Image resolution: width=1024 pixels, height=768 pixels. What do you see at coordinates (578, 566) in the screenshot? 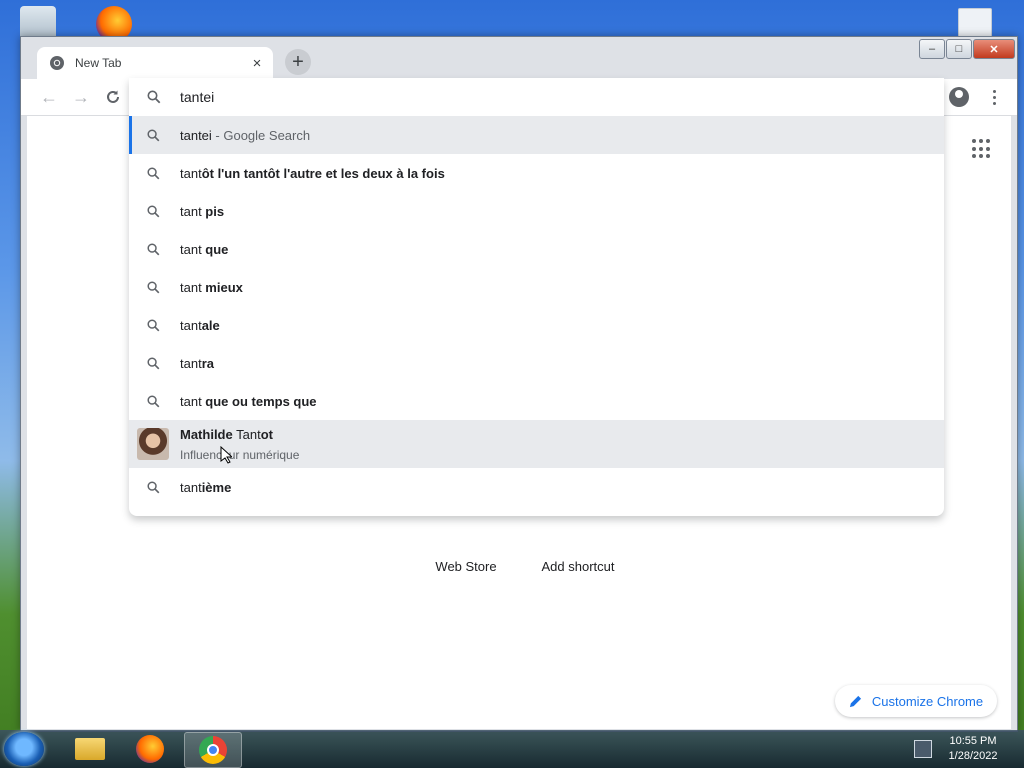
I see `shortcut-add: Add shortcut` at bounding box center [578, 566].